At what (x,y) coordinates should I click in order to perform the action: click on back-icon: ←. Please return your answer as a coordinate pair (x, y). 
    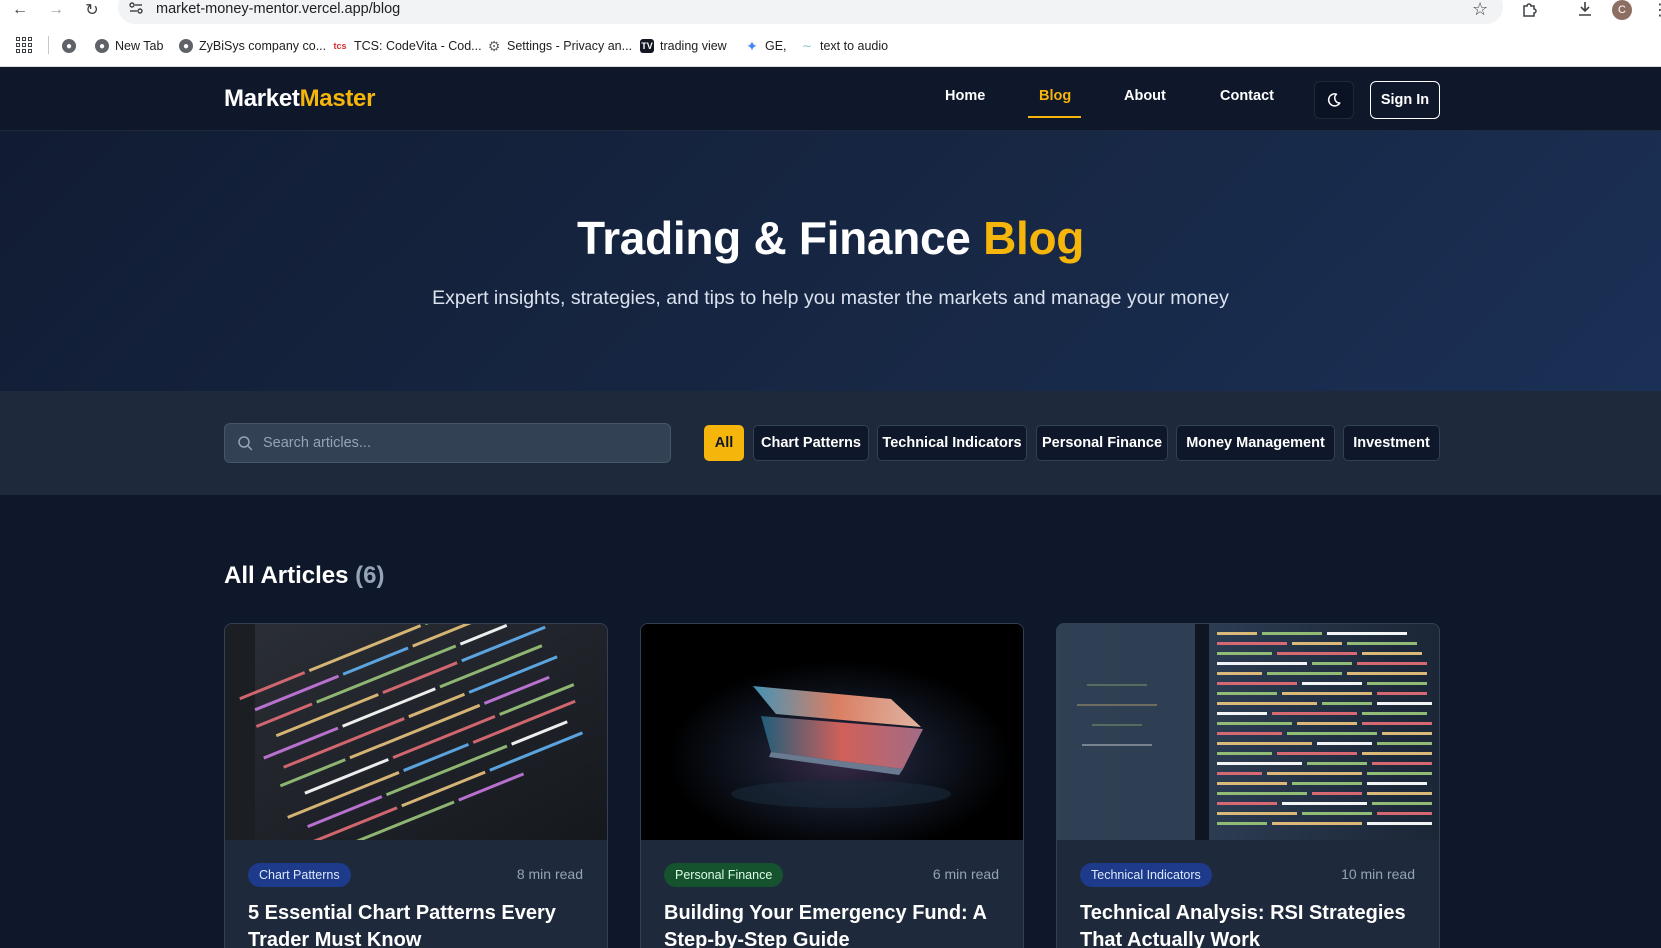
    Looking at the image, I should click on (20, 10).